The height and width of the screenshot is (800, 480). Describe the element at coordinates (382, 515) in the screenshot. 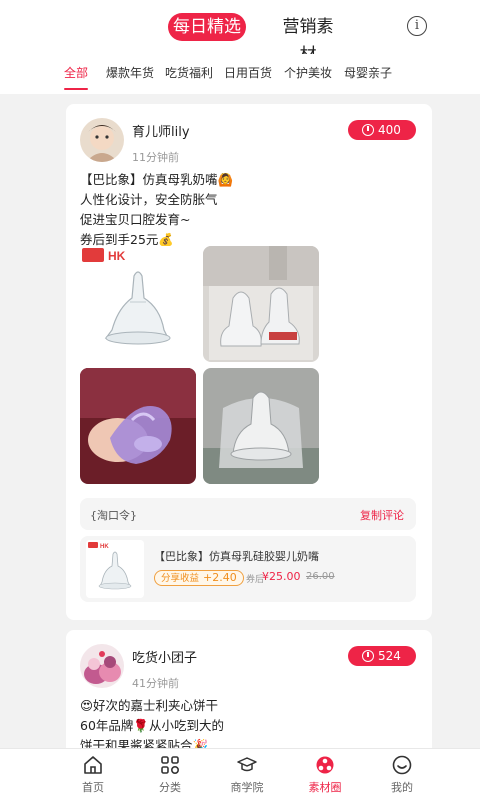

I see `copy-comment-button: 复制评论` at that location.